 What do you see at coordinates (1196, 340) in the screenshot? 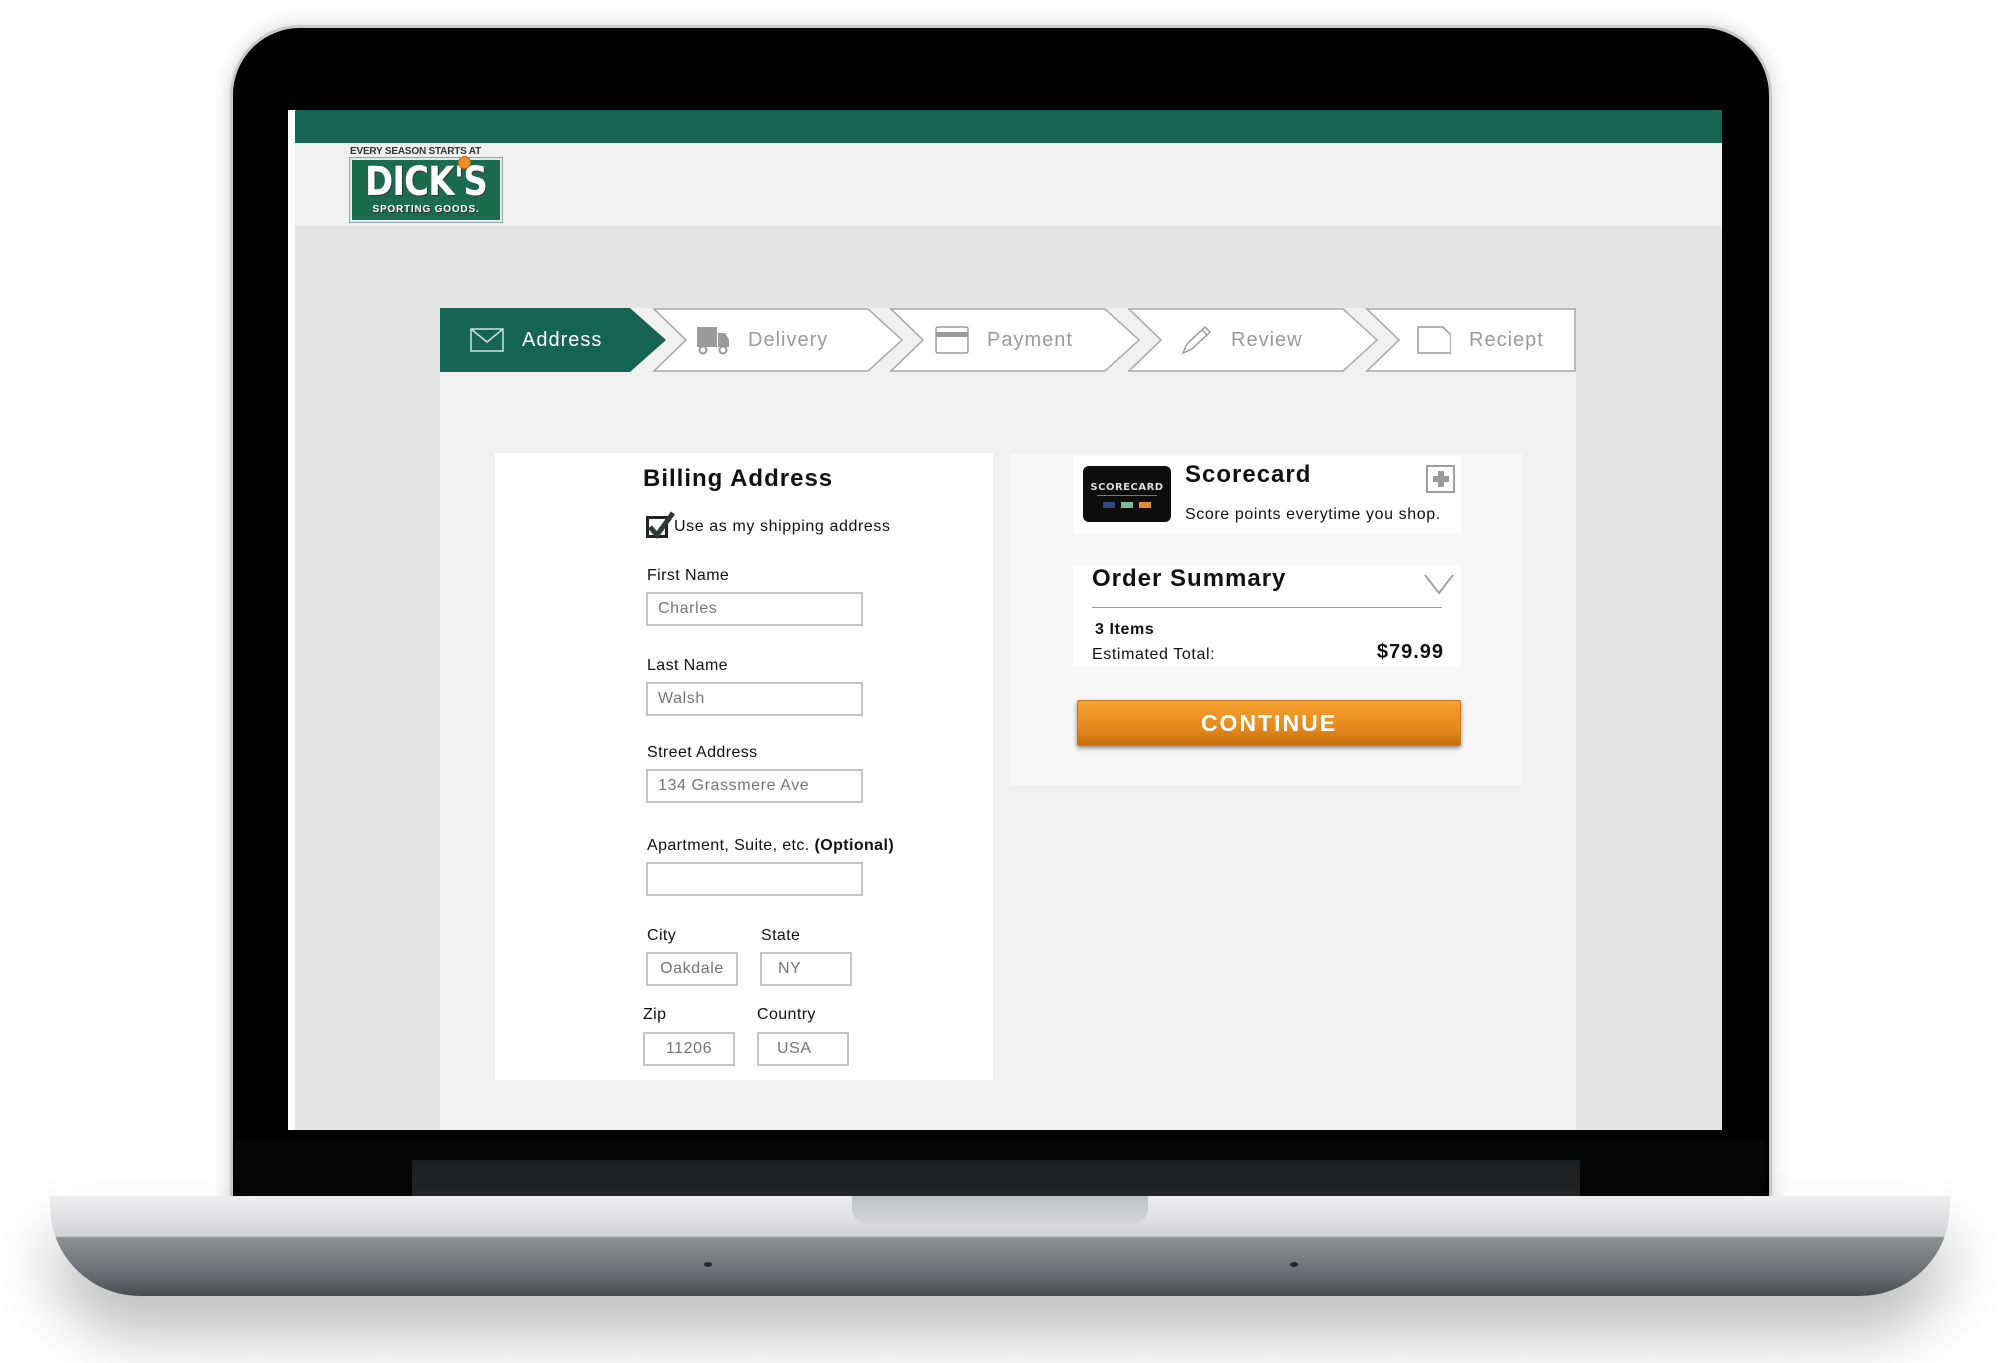
I see `pencil-icon` at bounding box center [1196, 340].